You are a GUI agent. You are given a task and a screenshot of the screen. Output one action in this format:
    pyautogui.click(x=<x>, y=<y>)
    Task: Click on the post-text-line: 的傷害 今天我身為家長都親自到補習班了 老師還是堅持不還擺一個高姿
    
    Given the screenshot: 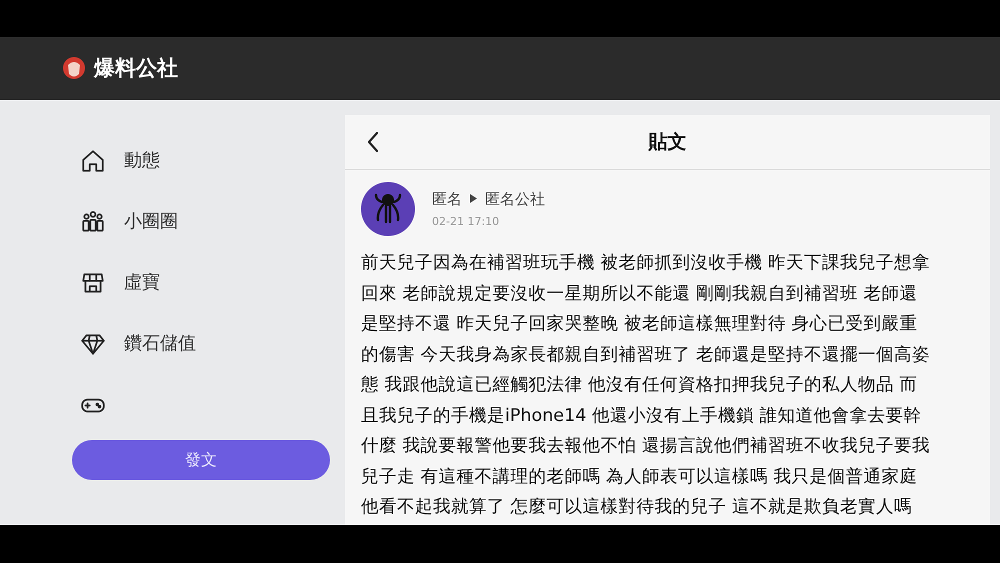 What is the action you would take?
    pyautogui.click(x=645, y=355)
    